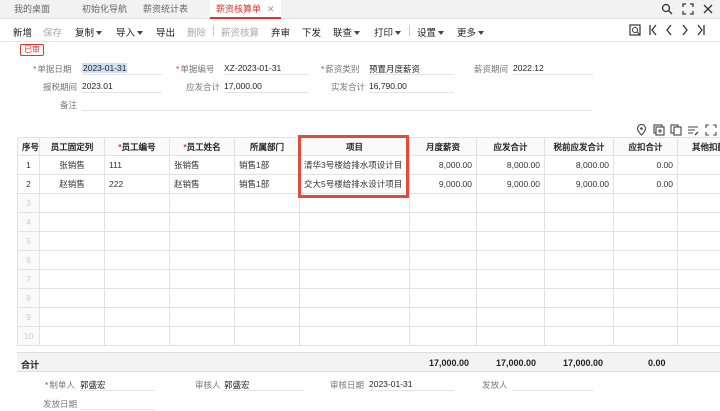  Describe the element at coordinates (368, 317) in the screenshot. I see `table-row-empty: 9` at that location.